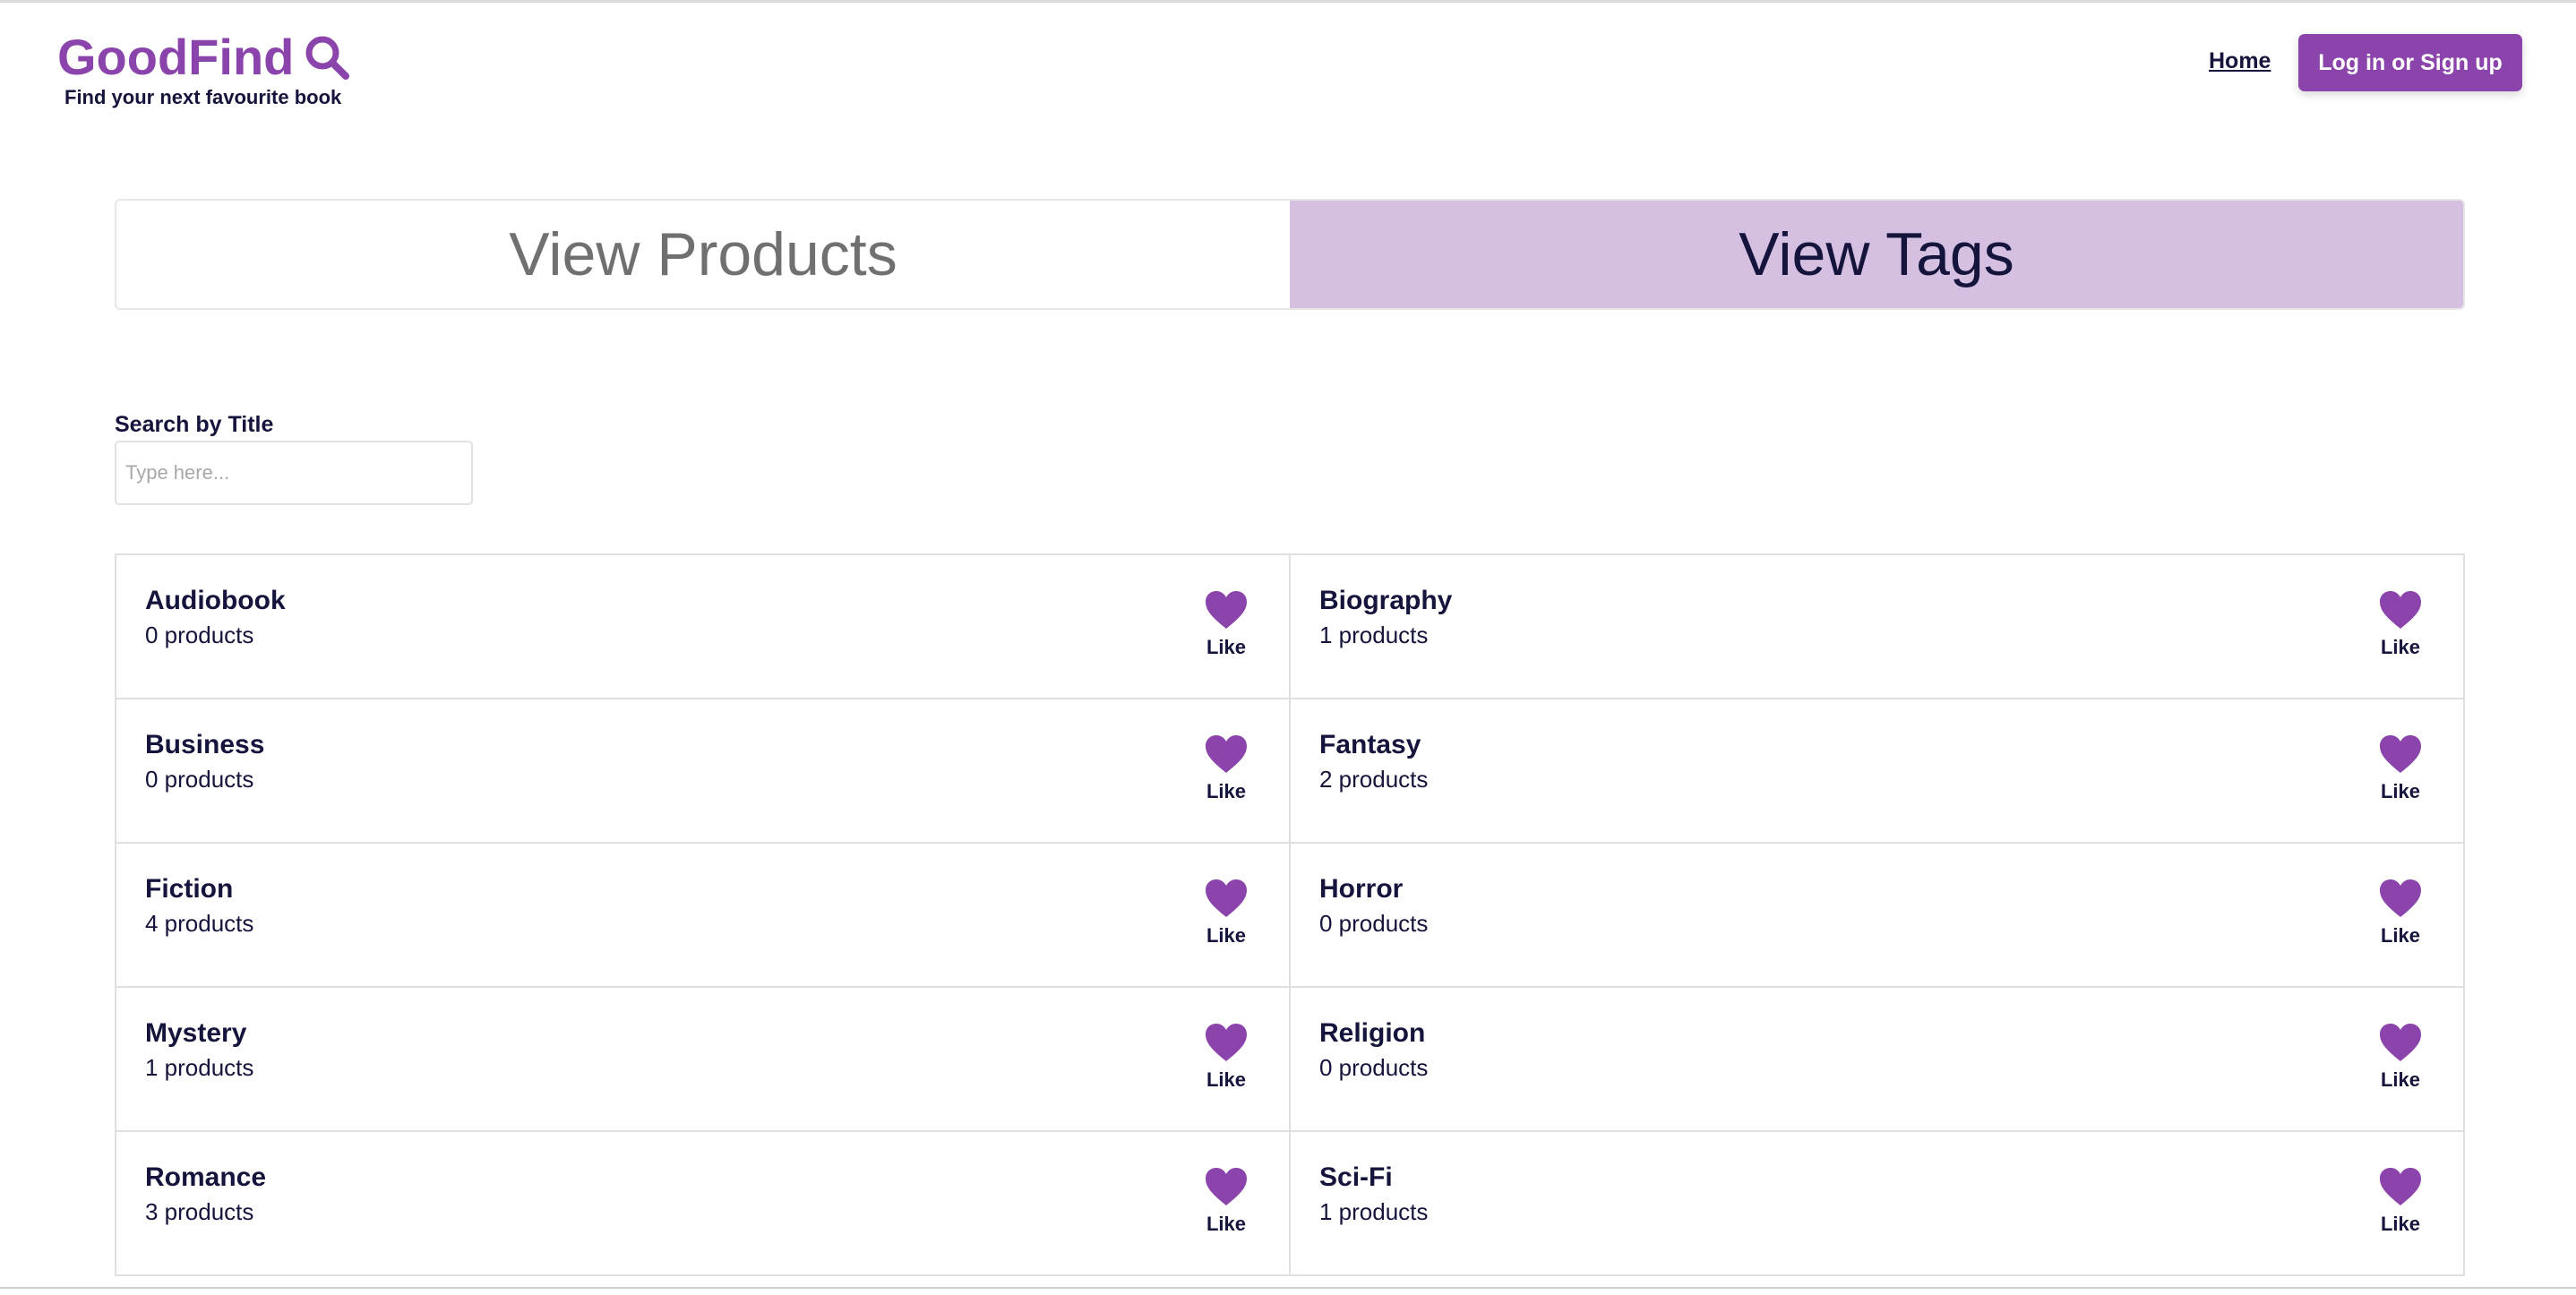 The width and height of the screenshot is (2576, 1295). I want to click on top-divider, so click(1288, 2).